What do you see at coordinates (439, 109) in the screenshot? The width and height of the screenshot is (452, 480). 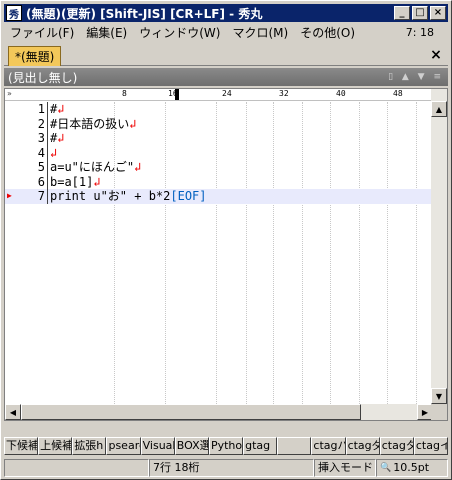 I see `scroll-up-icon: ▲` at bounding box center [439, 109].